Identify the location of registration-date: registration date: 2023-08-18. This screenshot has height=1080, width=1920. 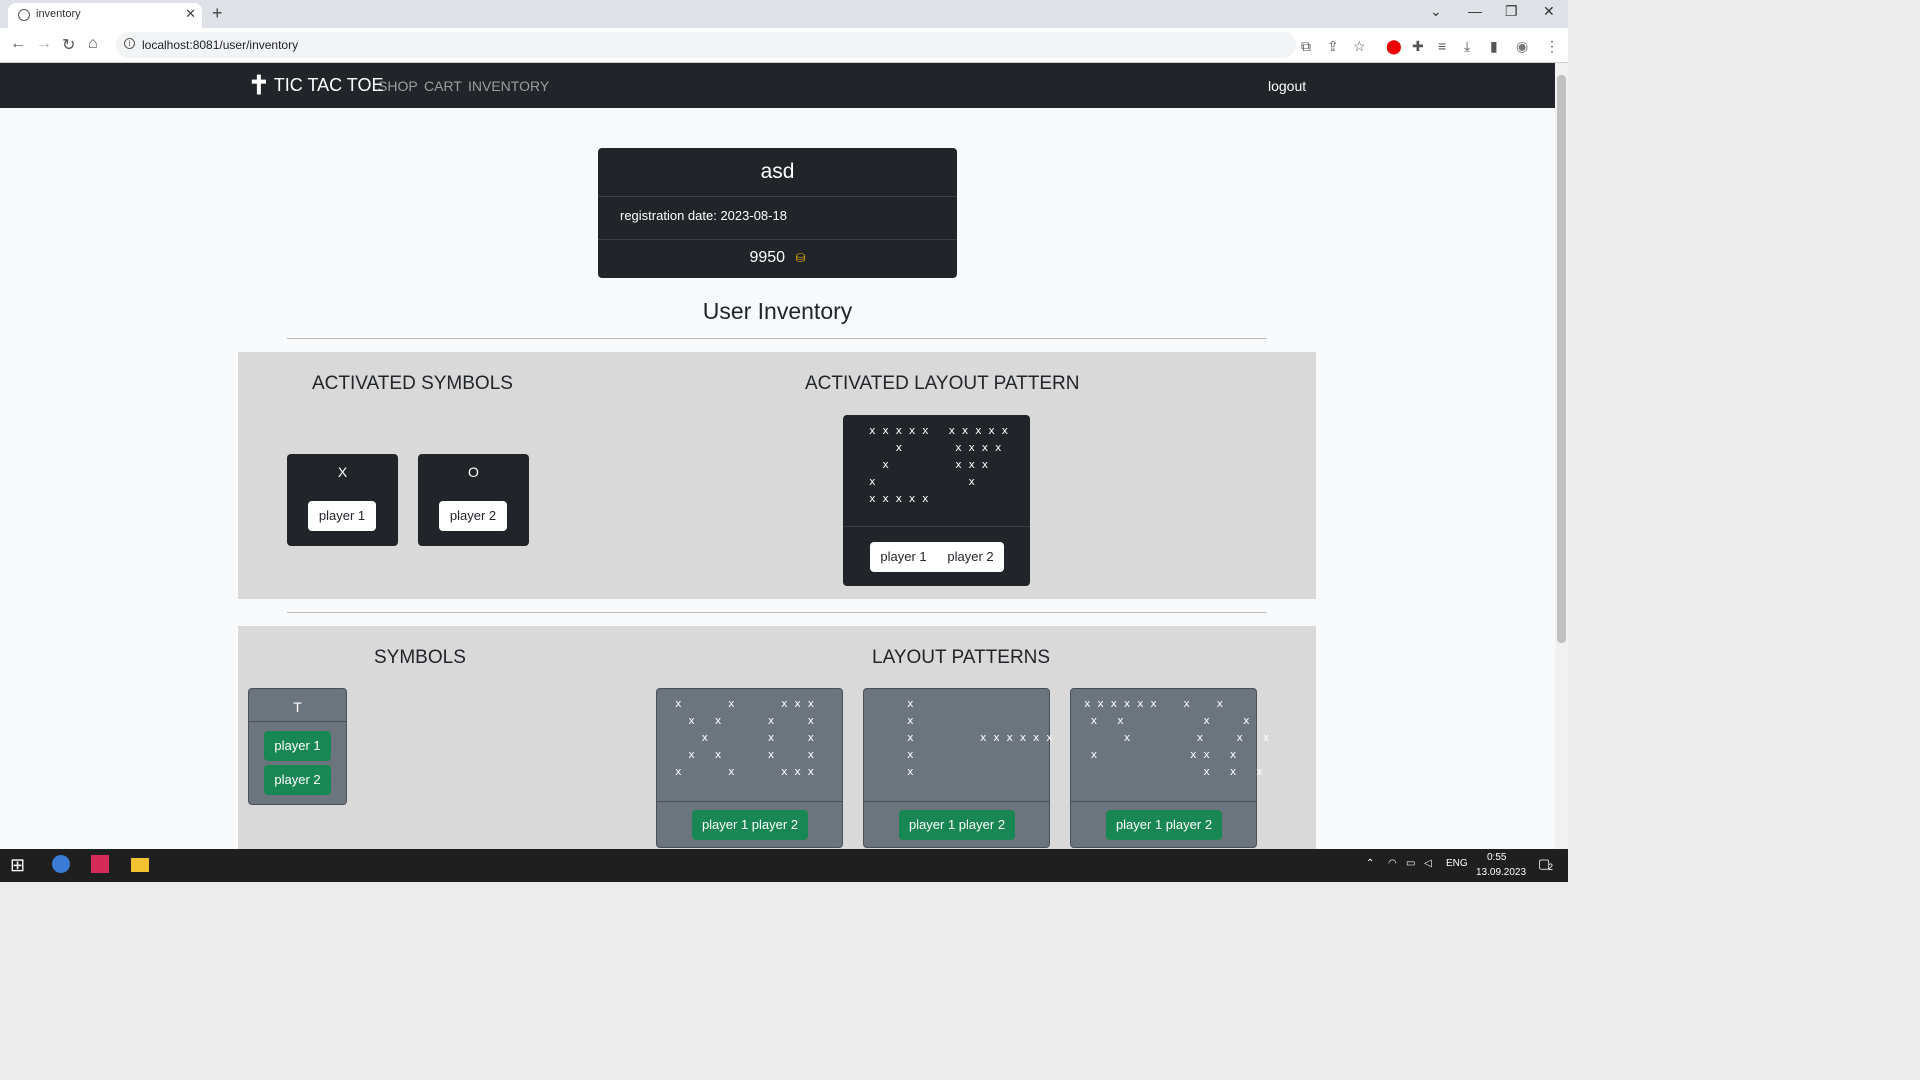
(703, 215).